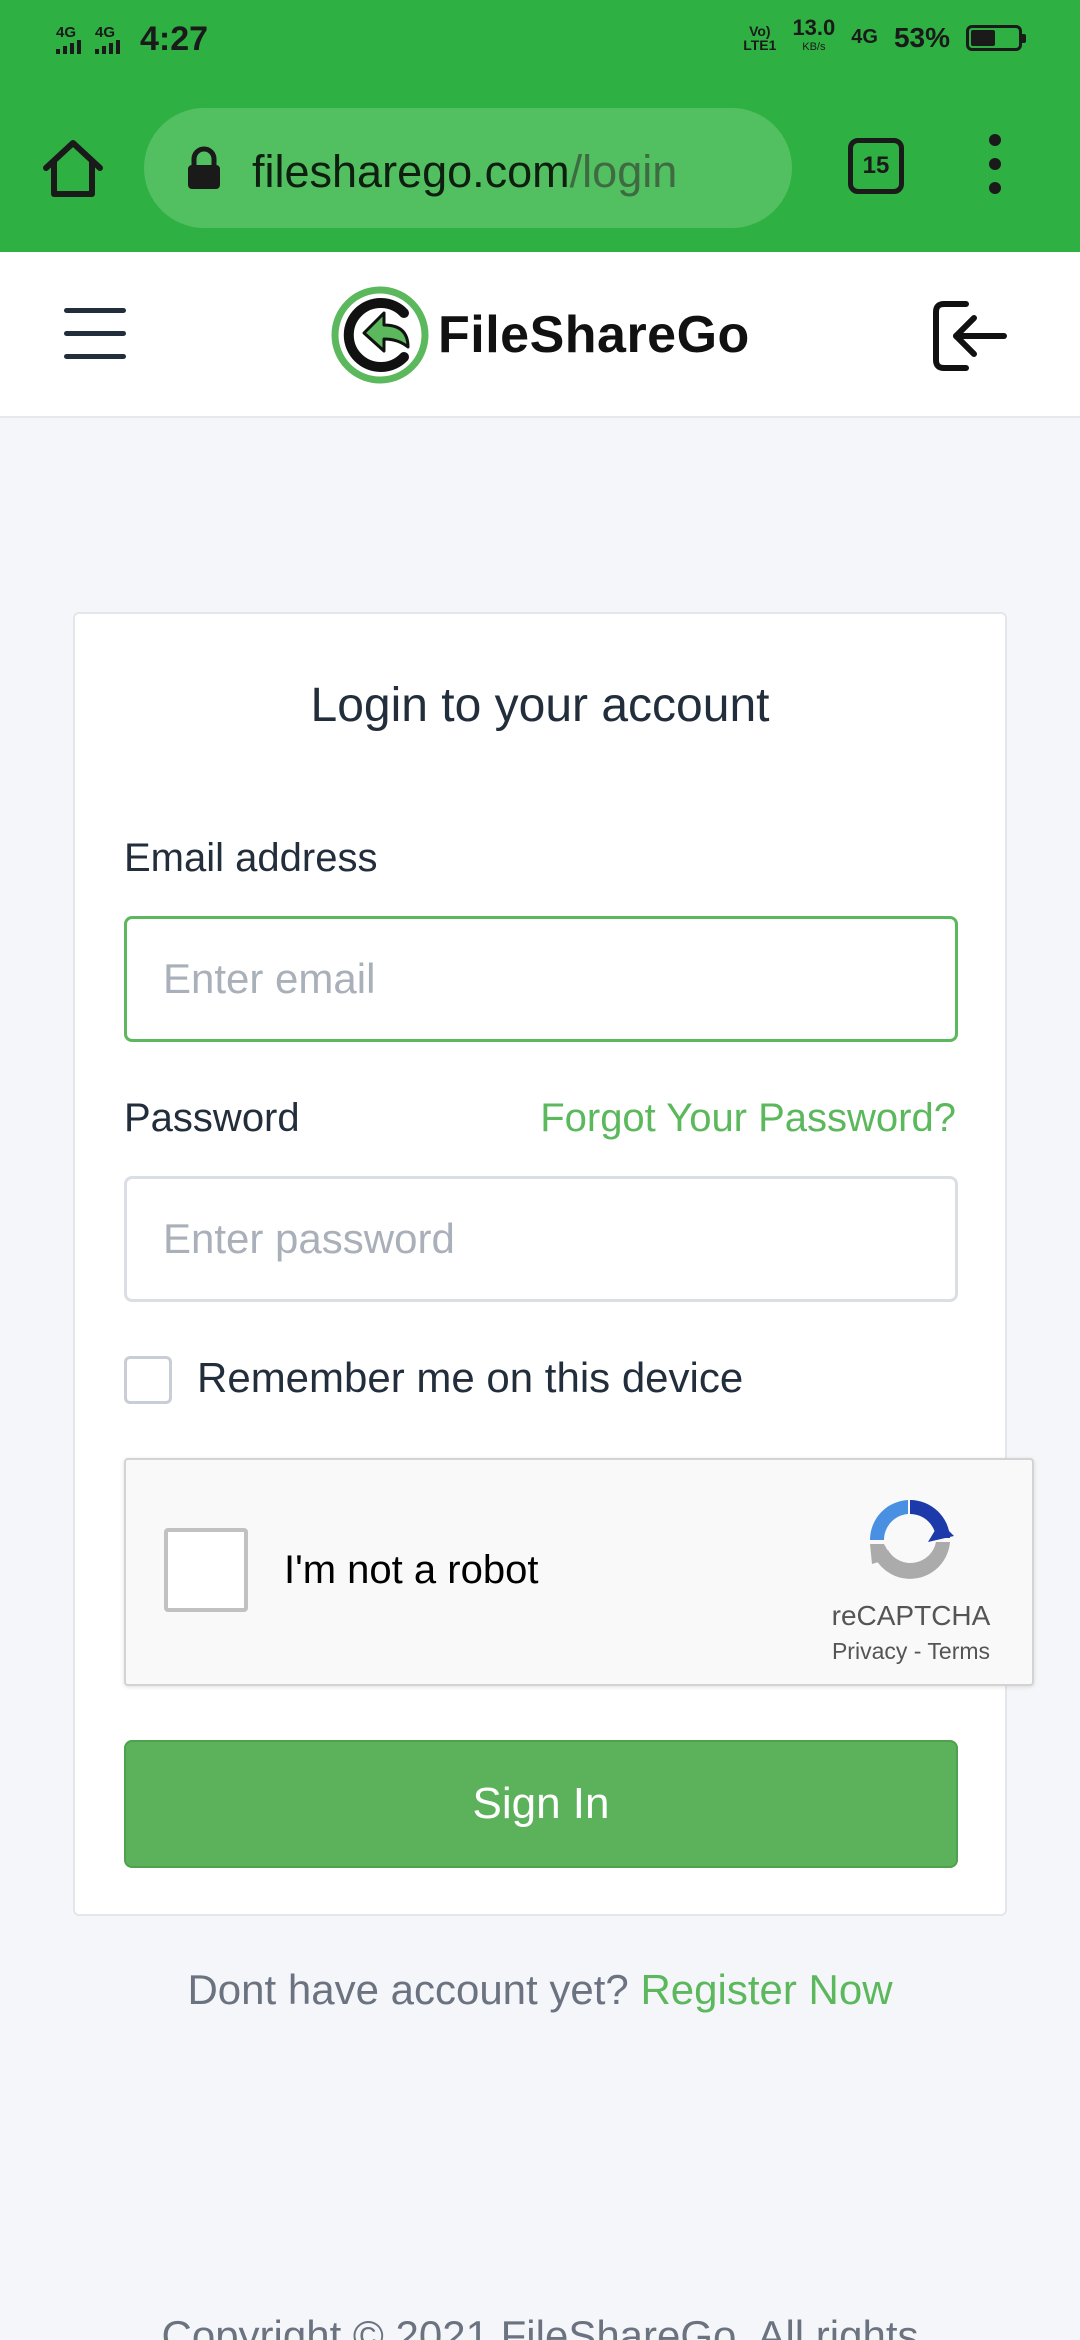 Image resolution: width=1080 pixels, height=2340 pixels. Describe the element at coordinates (470, 1378) in the screenshot. I see `remember-me-label: Remember me on this device` at that location.